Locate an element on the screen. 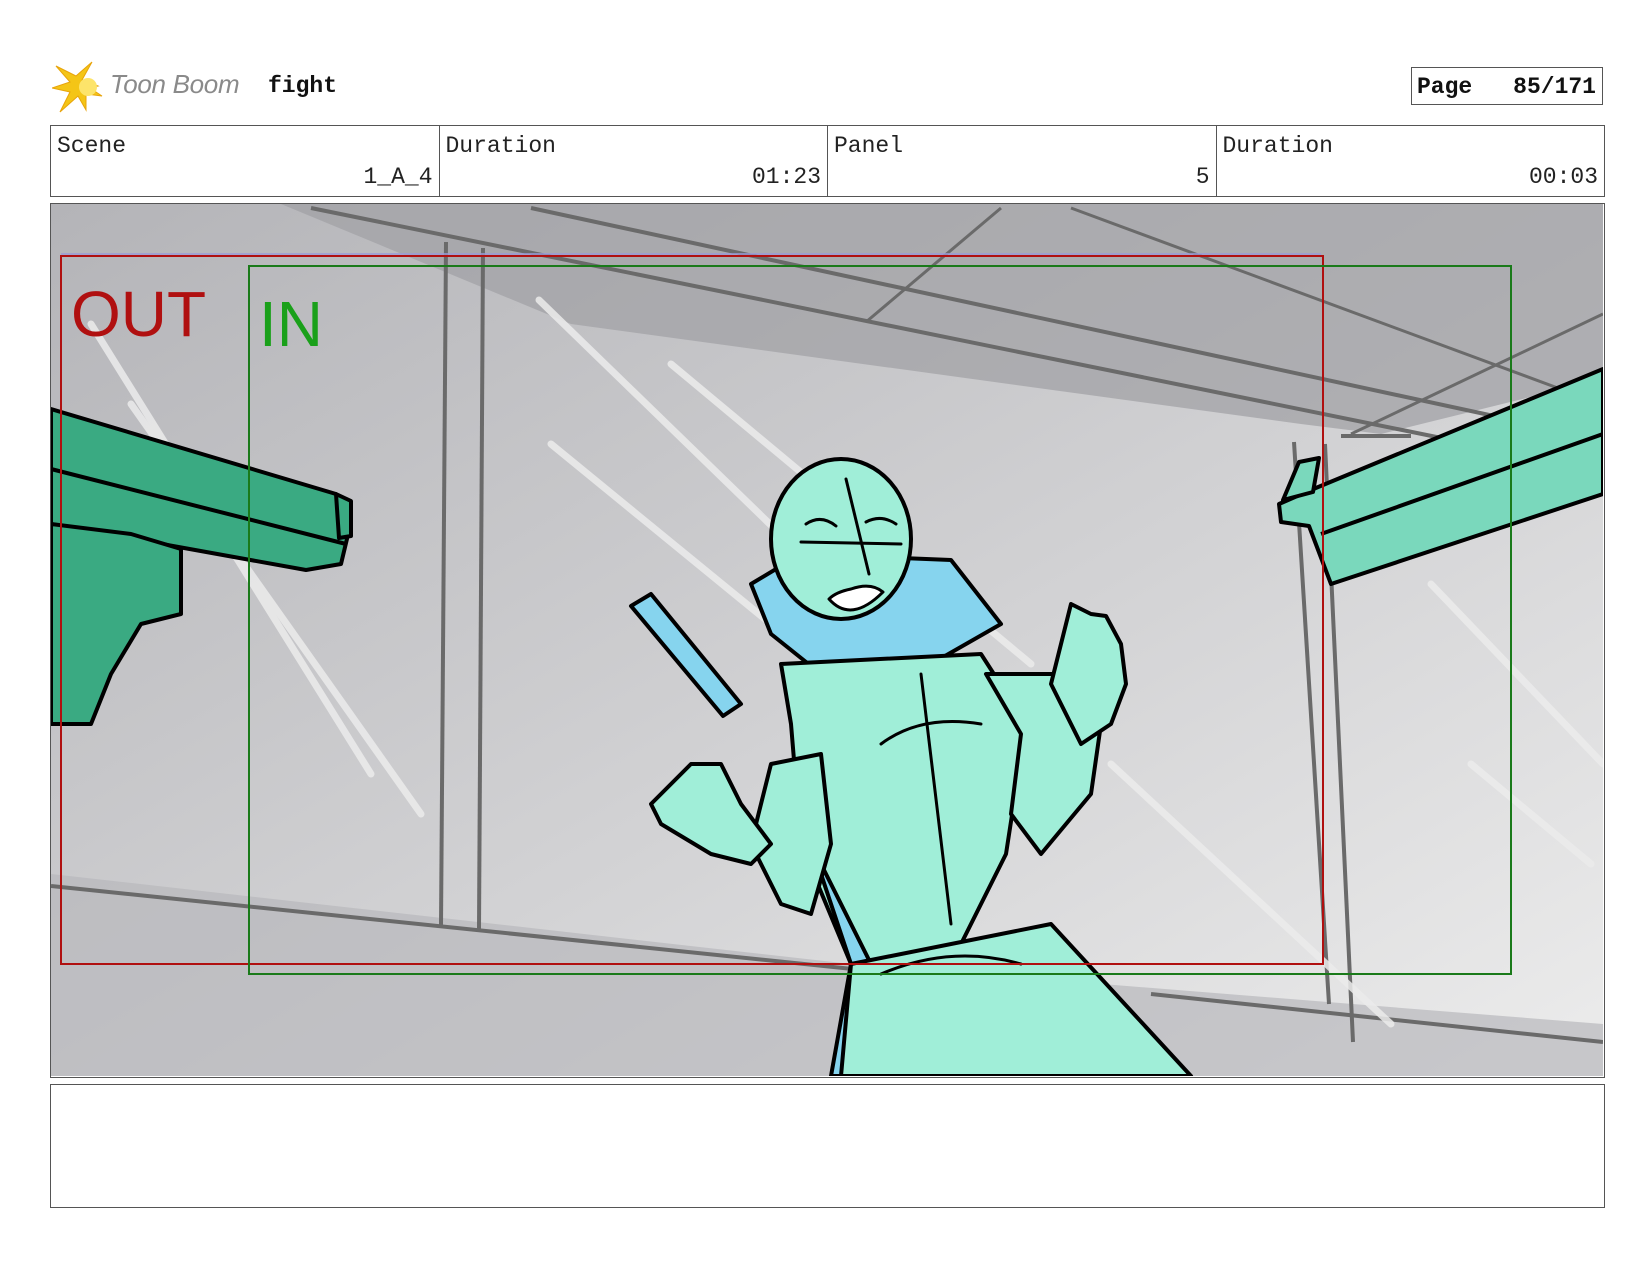 The image size is (1648, 1276). panel-notes-box is located at coordinates (827, 1146).